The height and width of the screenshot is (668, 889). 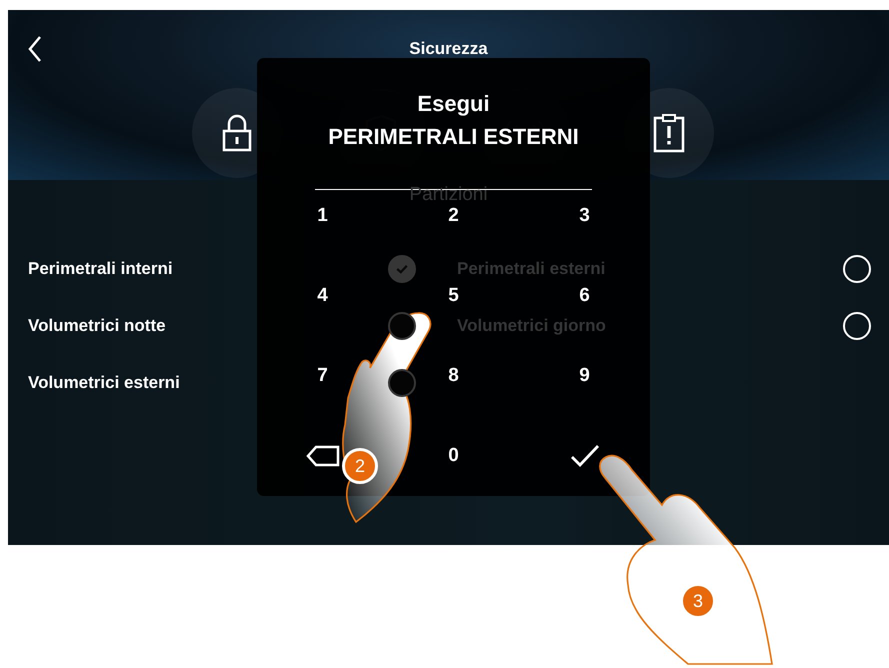 I want to click on backspace-icon, so click(x=323, y=456).